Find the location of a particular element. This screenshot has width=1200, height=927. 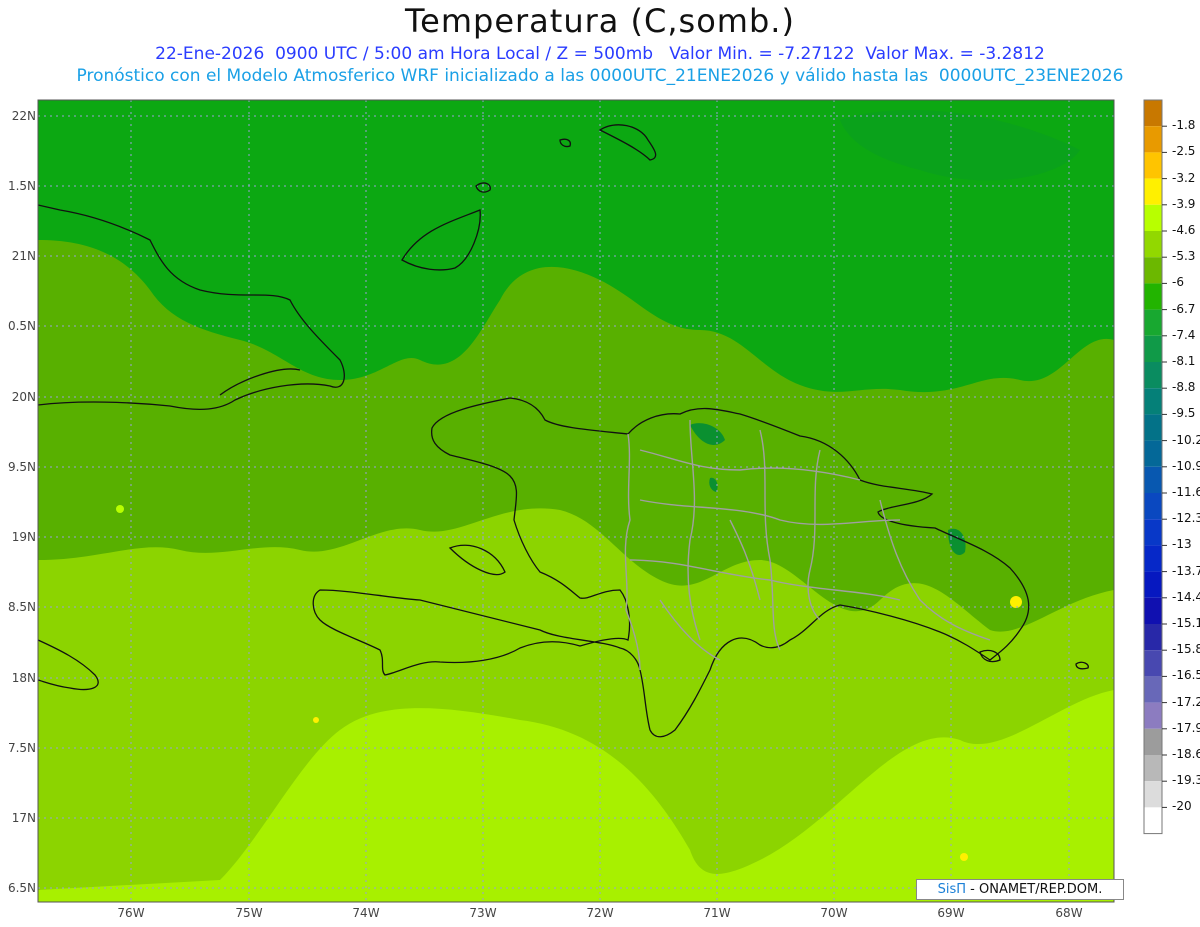

colorbar-label: -7.4 is located at coordinates (1184, 334).